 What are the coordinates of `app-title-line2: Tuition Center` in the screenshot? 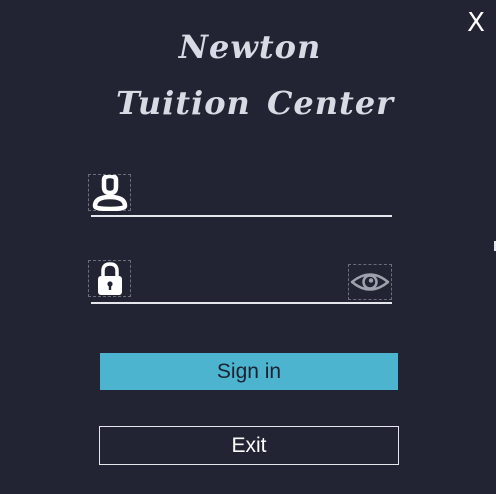 It's located at (255, 103).